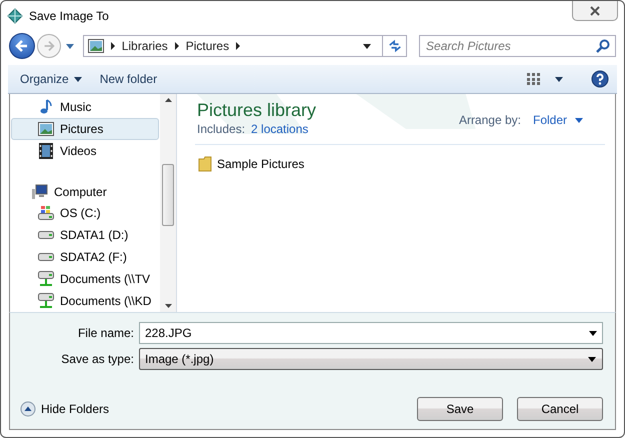  Describe the element at coordinates (168, 100) in the screenshot. I see `scroll-up-icon` at that location.